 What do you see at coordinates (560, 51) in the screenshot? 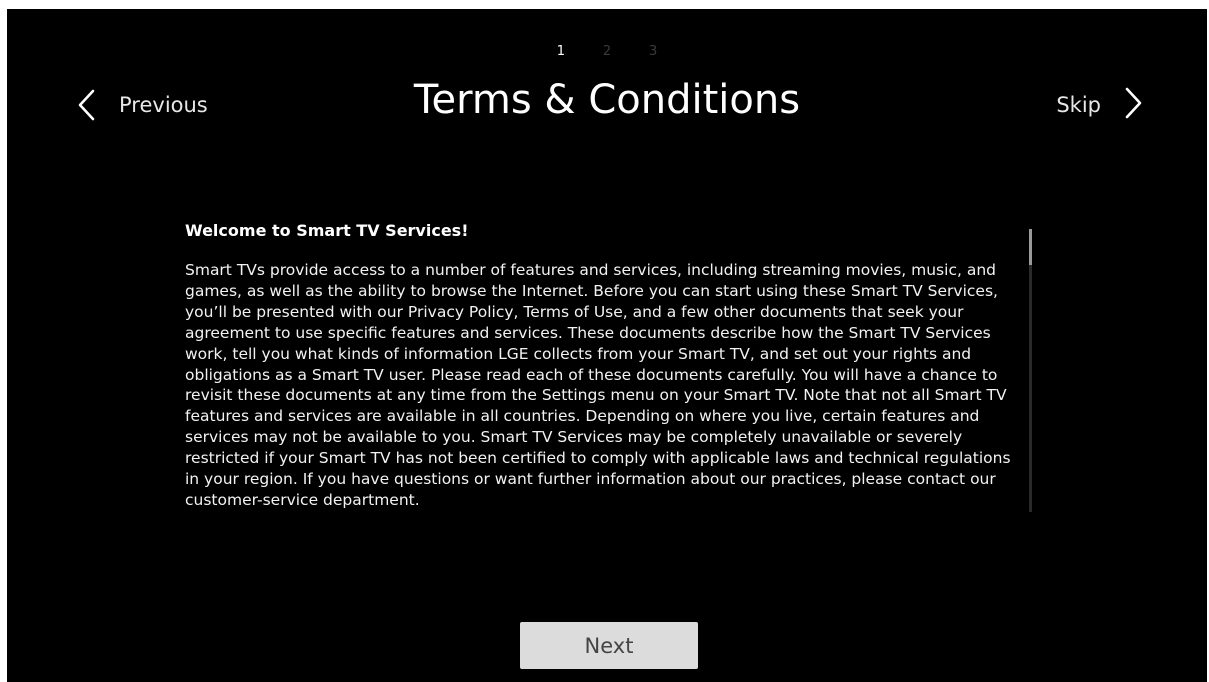
I see `step-1: 1` at bounding box center [560, 51].